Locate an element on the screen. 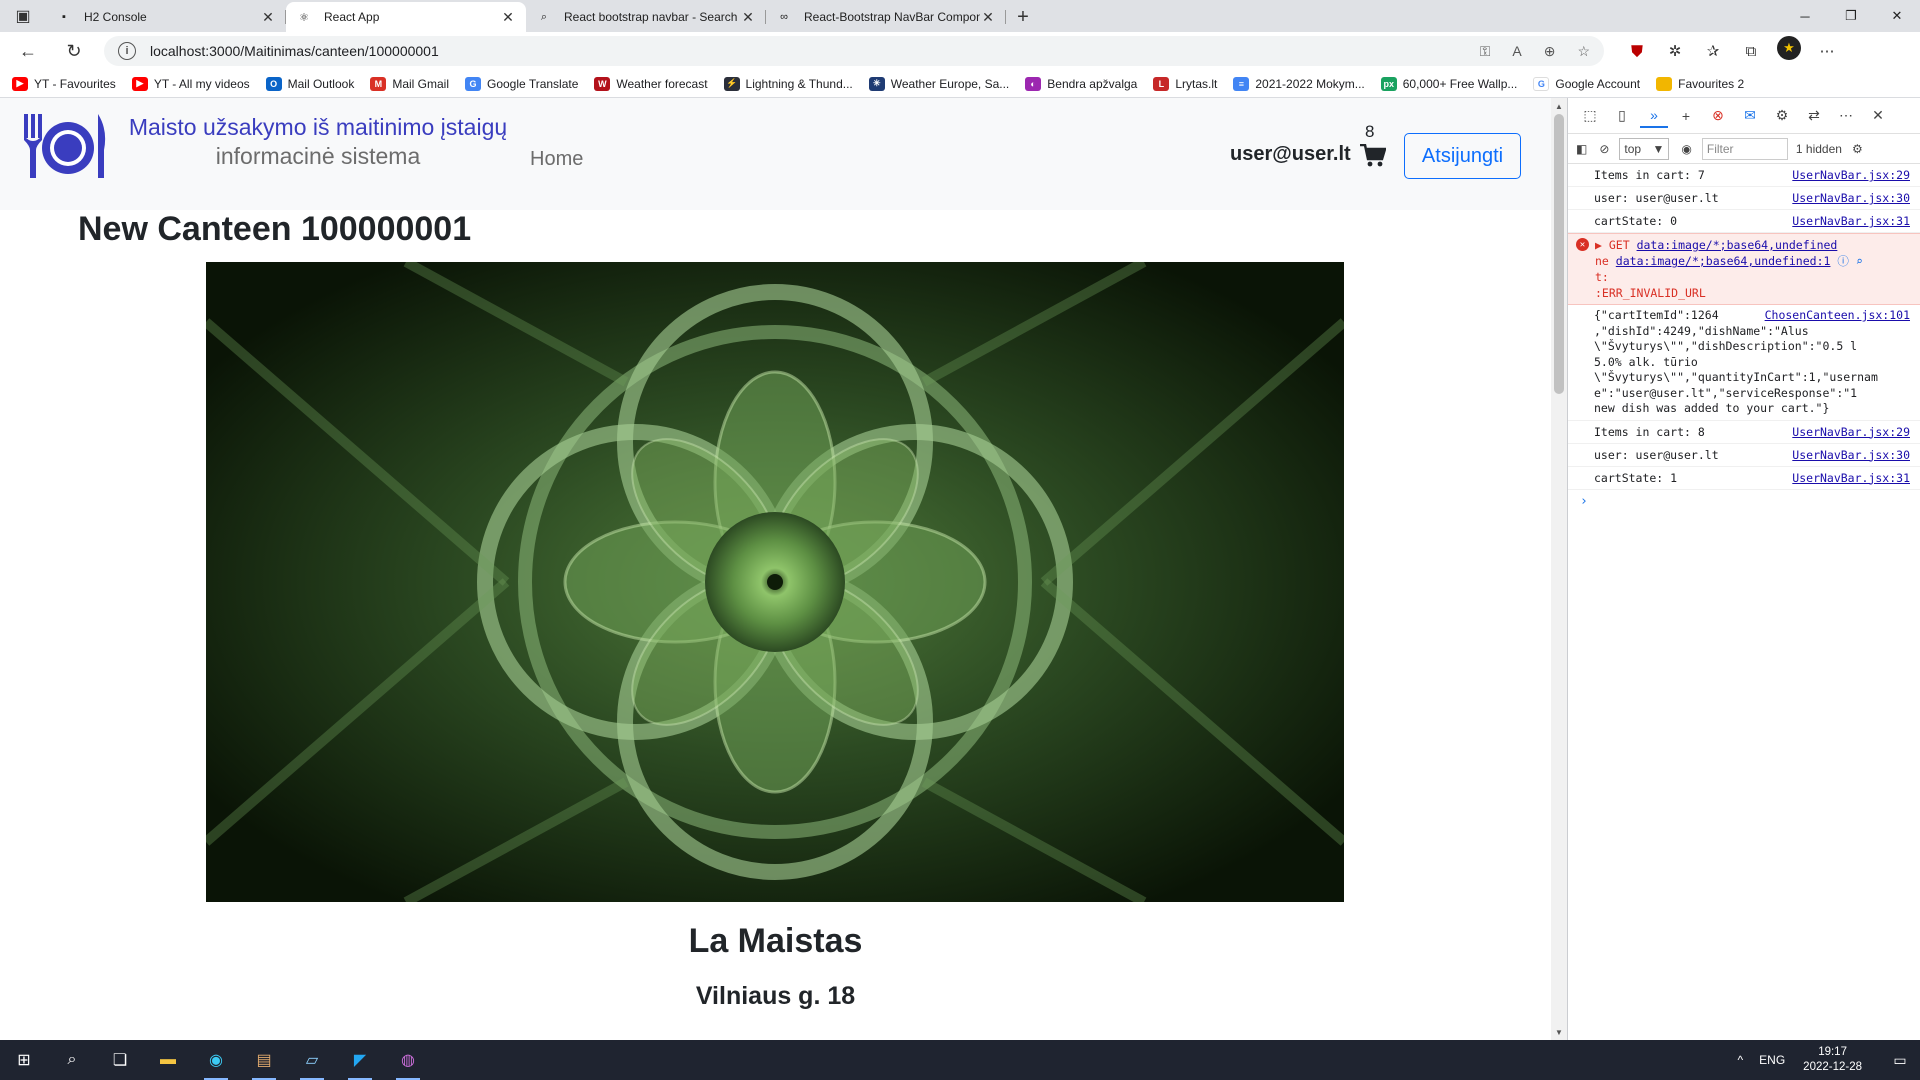  favorite-item: Favourites 2 is located at coordinates (1700, 83).